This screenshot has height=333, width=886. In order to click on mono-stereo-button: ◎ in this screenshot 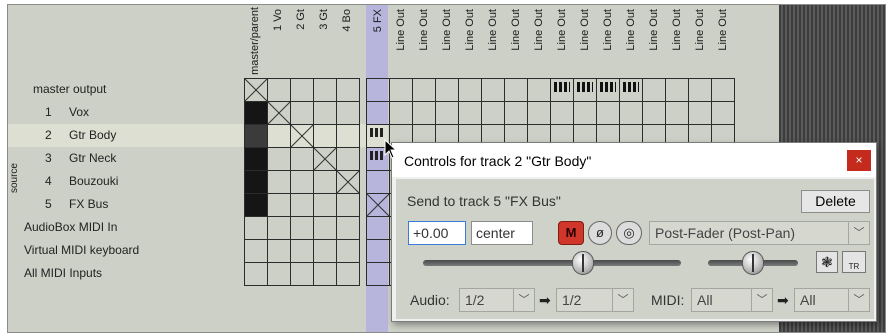, I will do `click(629, 233)`.